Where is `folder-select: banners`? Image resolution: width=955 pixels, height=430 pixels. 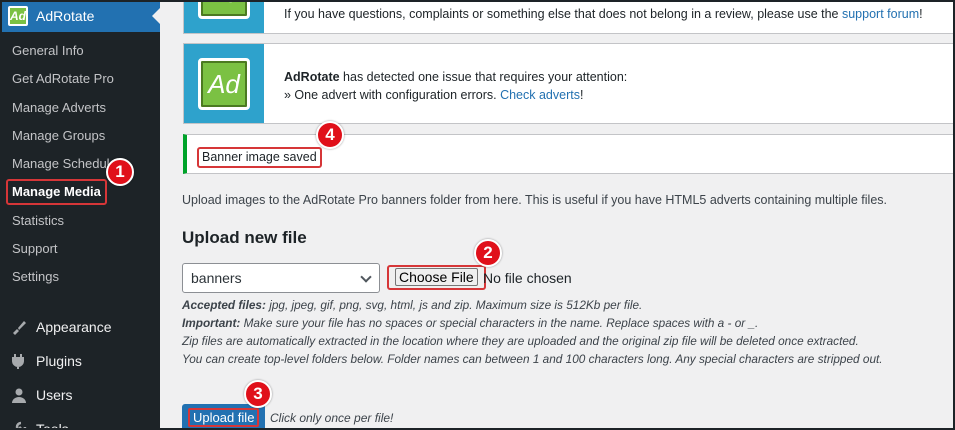 folder-select: banners is located at coordinates (281, 278).